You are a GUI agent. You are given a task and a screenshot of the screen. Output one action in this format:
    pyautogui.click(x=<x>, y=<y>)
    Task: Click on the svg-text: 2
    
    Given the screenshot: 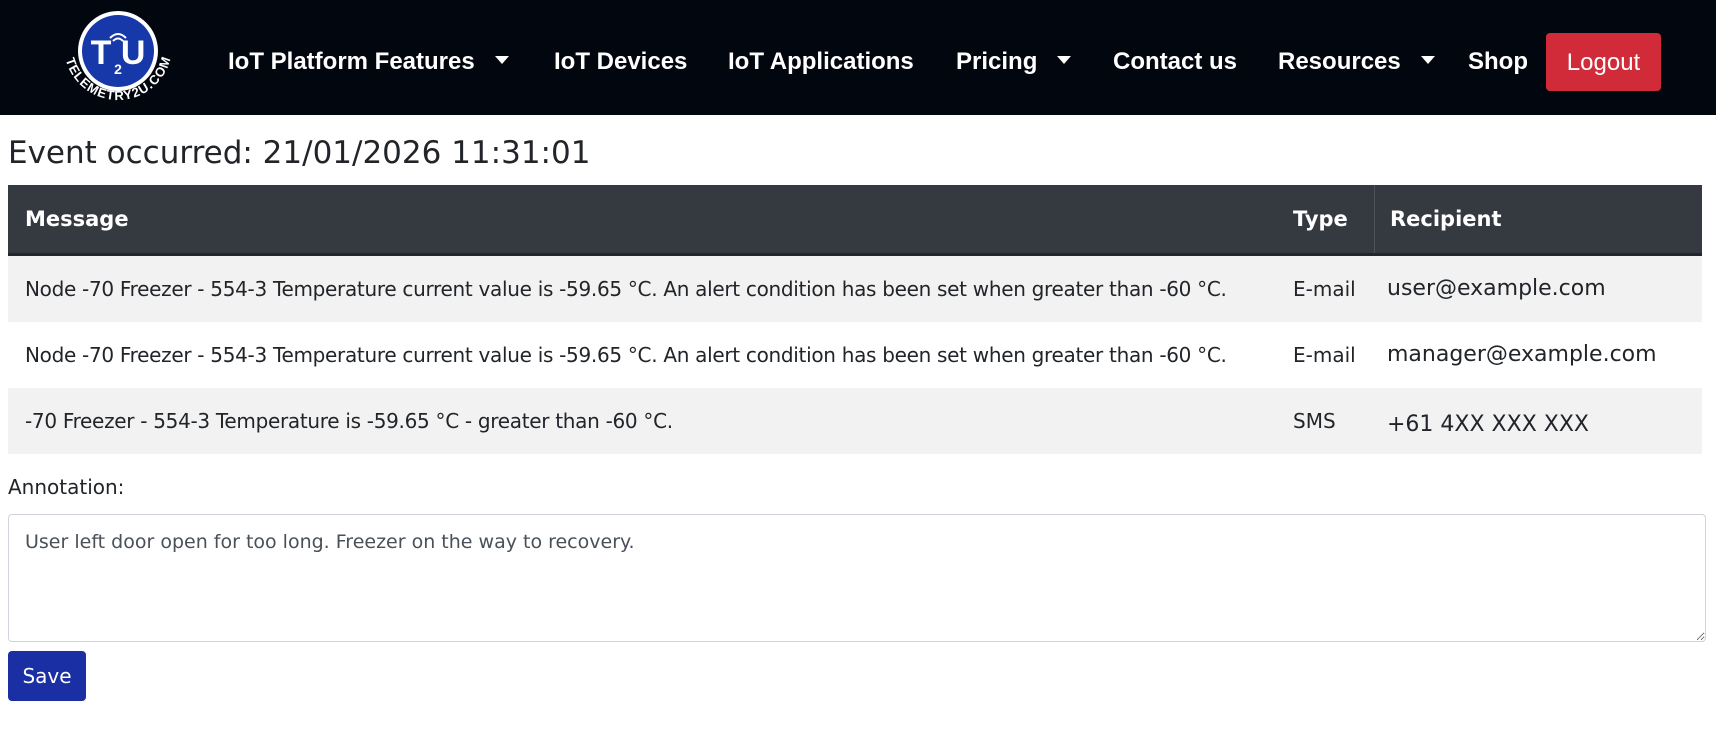 What is the action you would take?
    pyautogui.click(x=118, y=69)
    